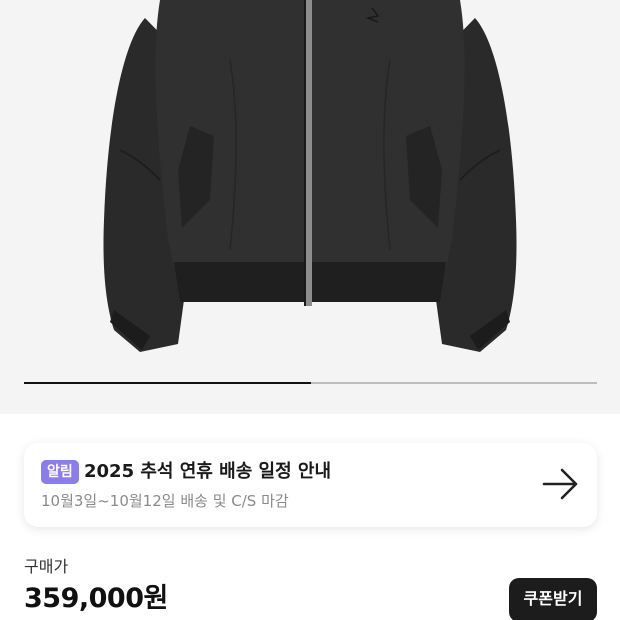  I want to click on notice-title: 2025 추석 연휴 배송 일정 안내, so click(208, 471).